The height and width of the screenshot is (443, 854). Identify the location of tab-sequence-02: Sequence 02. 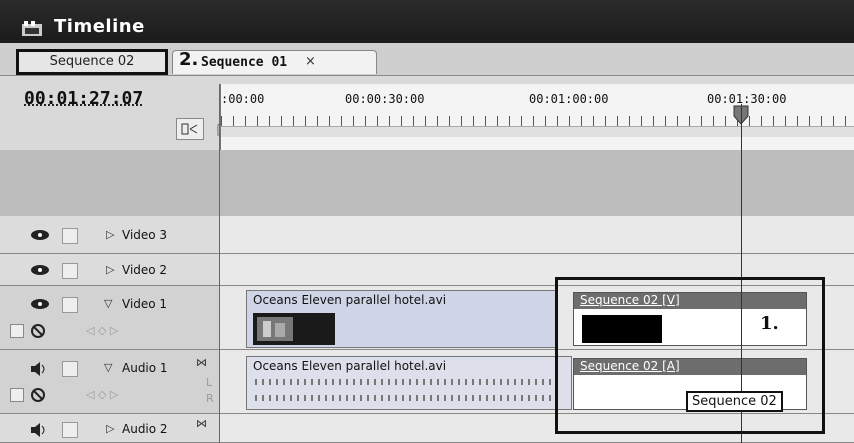
(92, 62).